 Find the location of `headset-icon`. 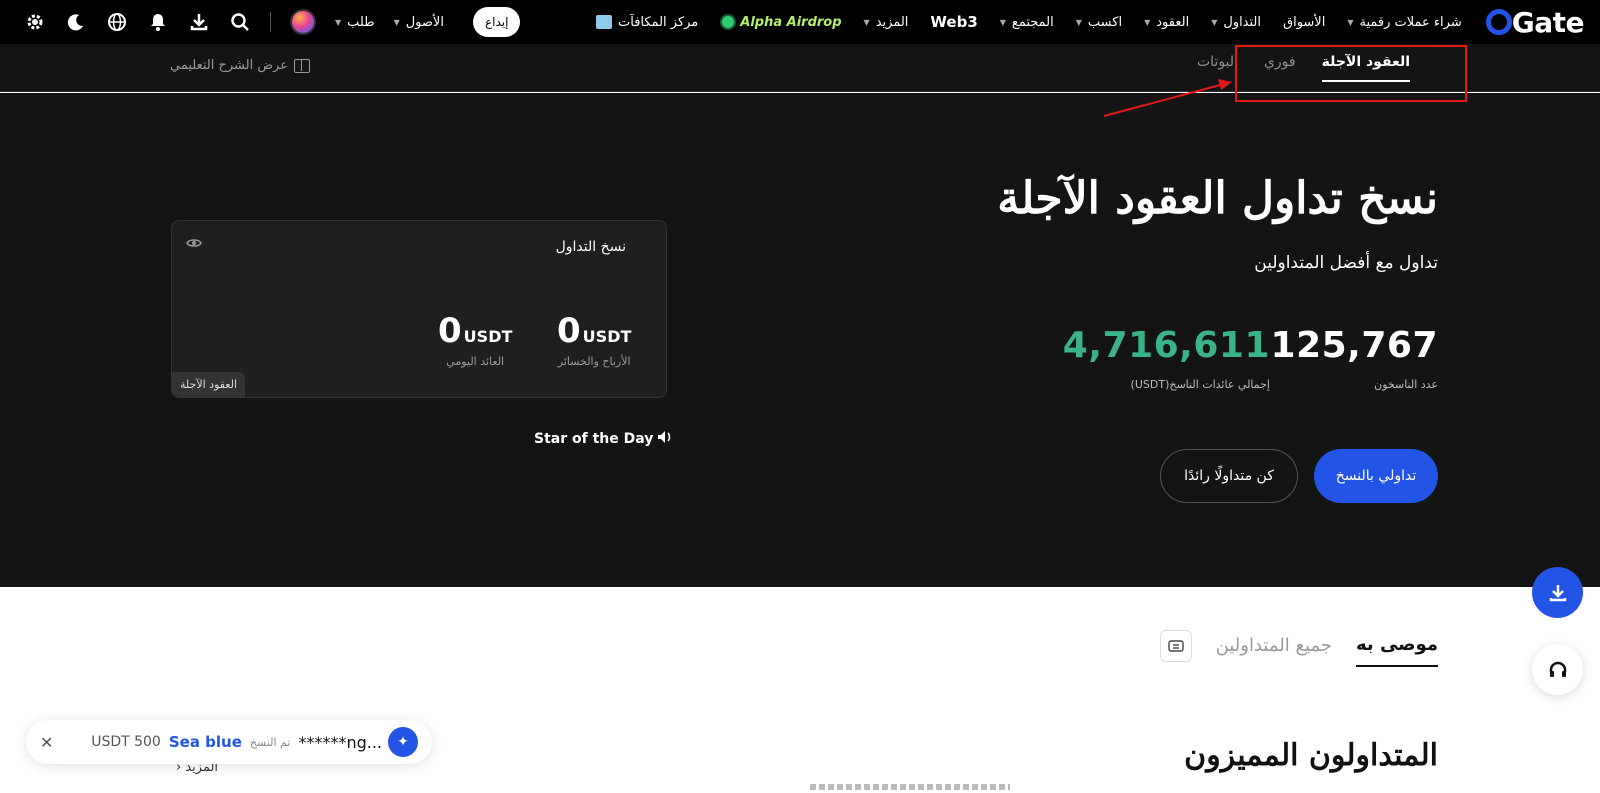

headset-icon is located at coordinates (1557, 669).